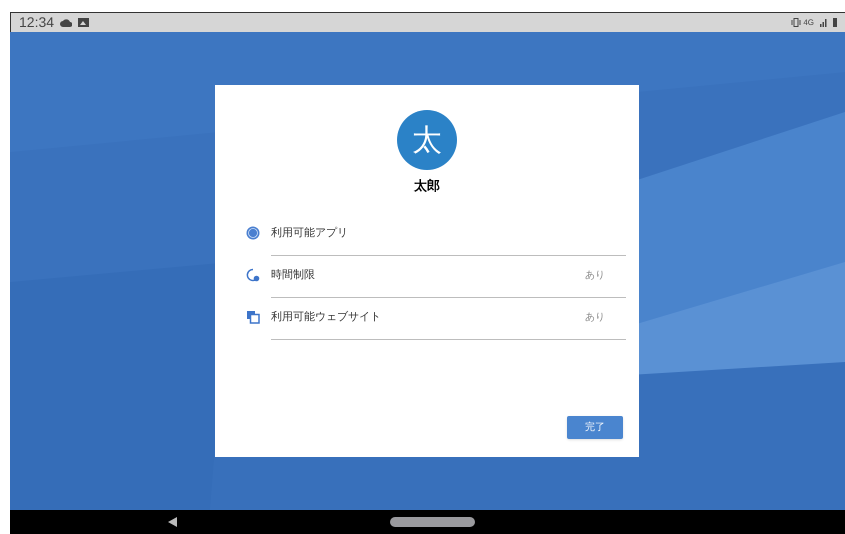 The image size is (845, 534). I want to click on signal-icon, so click(823, 22).